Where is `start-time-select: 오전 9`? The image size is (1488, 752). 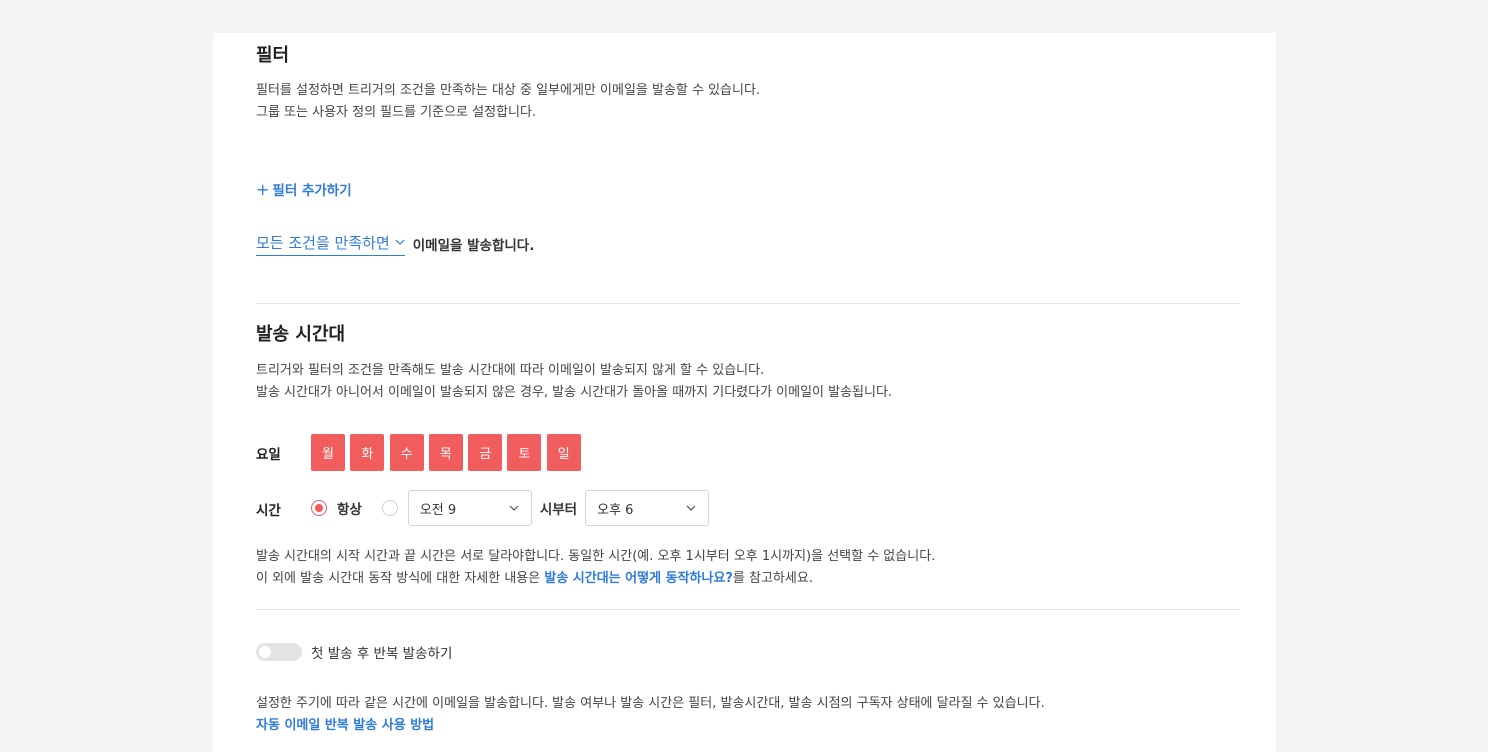 start-time-select: 오전 9 is located at coordinates (469, 508).